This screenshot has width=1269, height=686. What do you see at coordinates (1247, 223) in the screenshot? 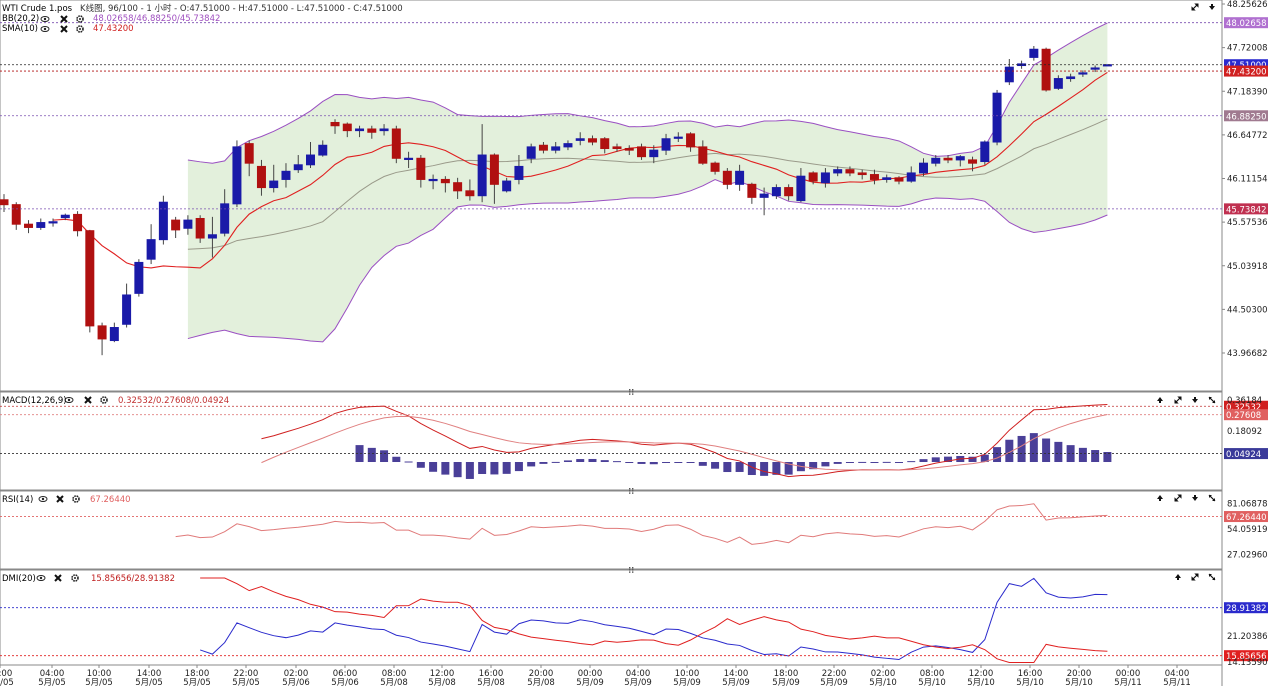
I see `y-tick-label: 45.57536` at bounding box center [1247, 223].